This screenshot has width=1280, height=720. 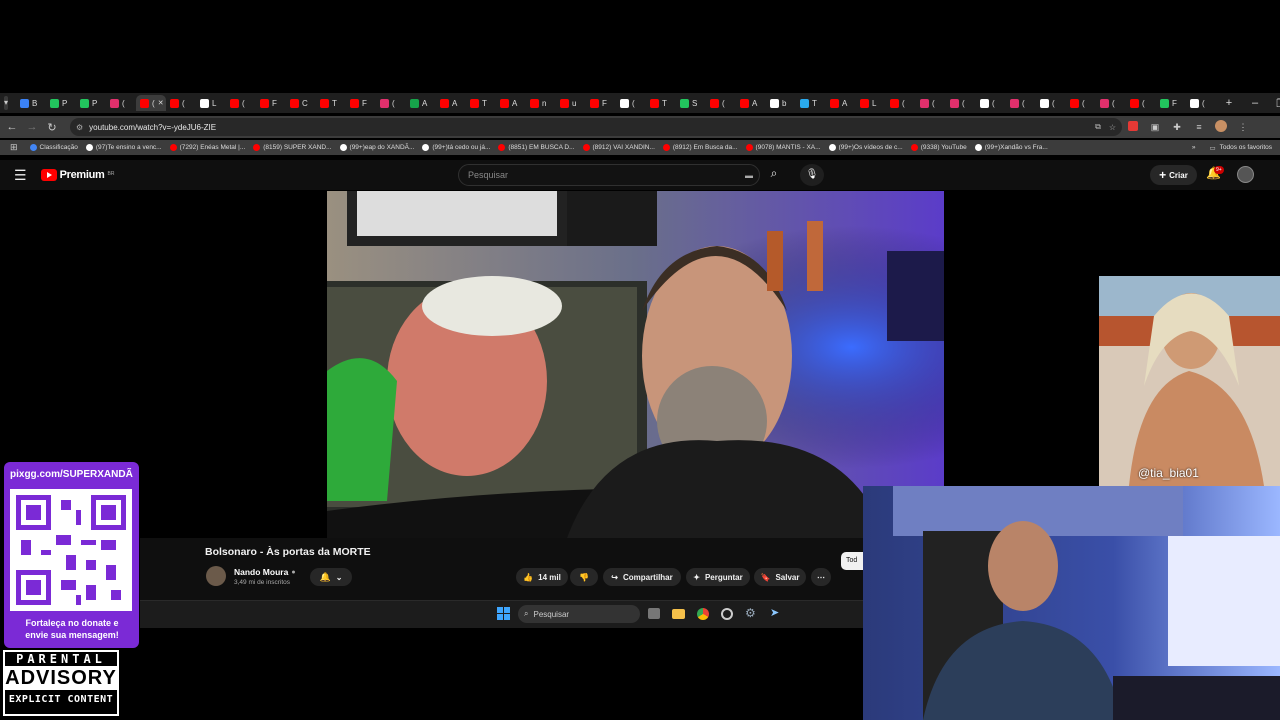 I want to click on dislike-button: 👎, so click(x=584, y=577).